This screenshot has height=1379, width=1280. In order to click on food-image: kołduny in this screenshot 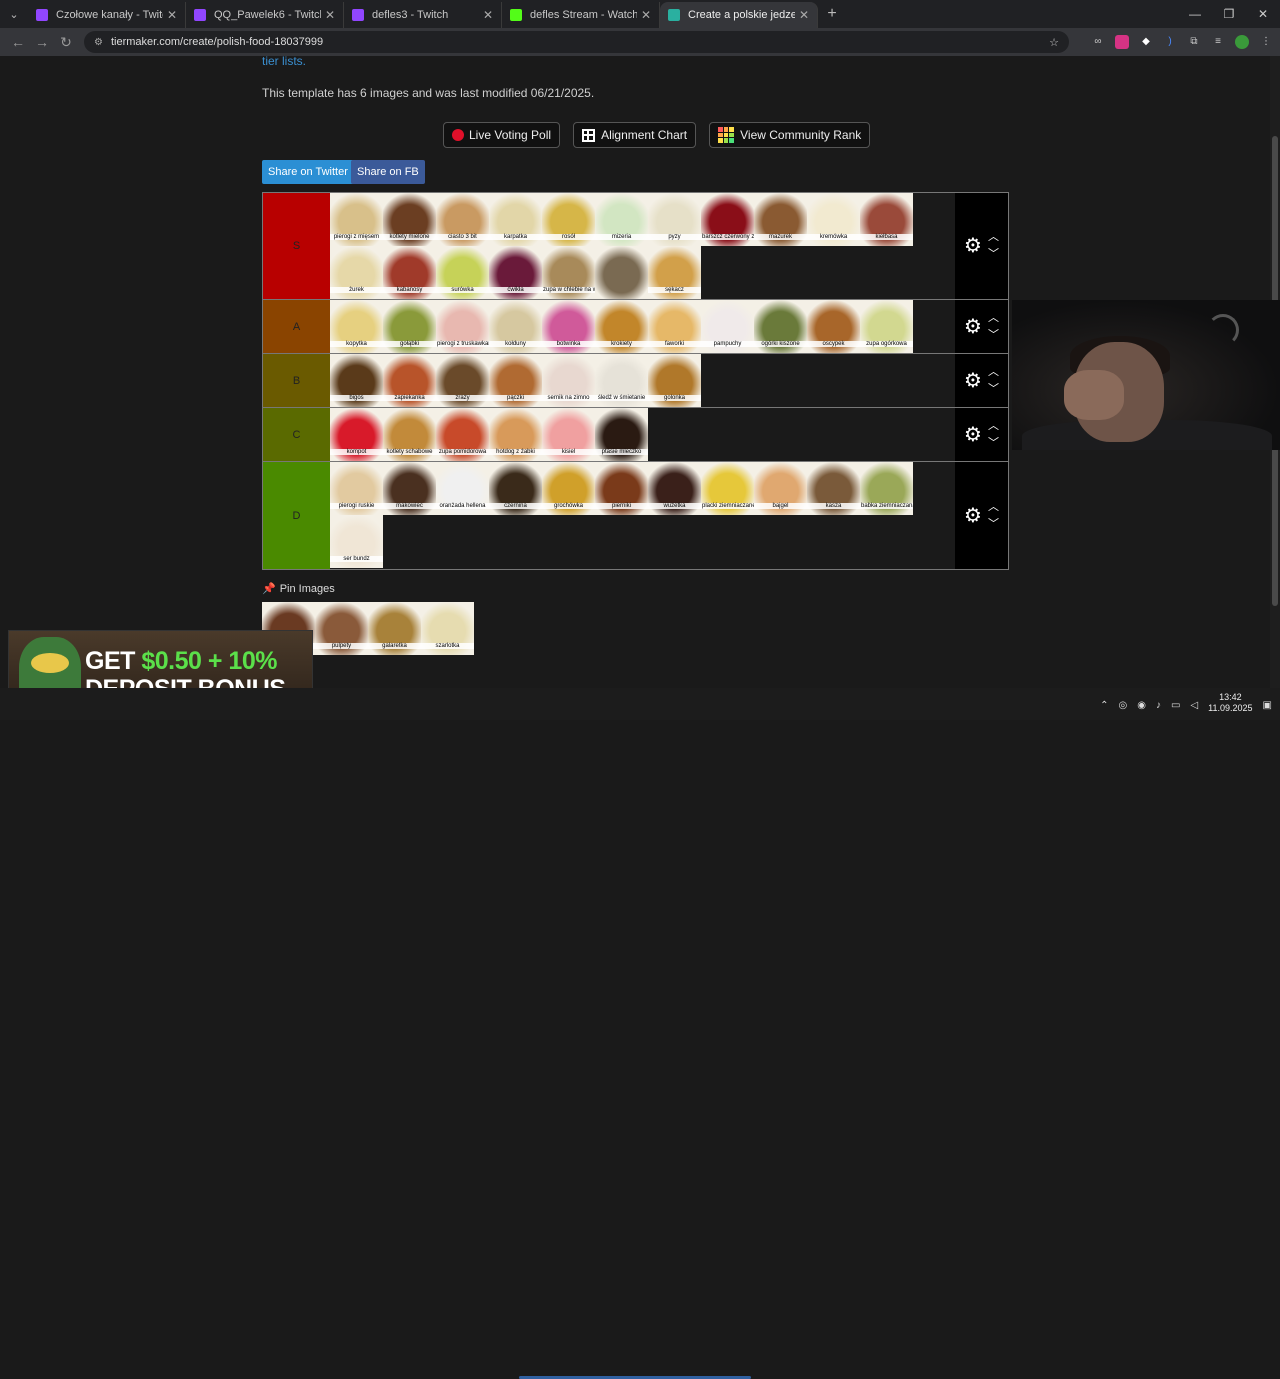, I will do `click(515, 326)`.